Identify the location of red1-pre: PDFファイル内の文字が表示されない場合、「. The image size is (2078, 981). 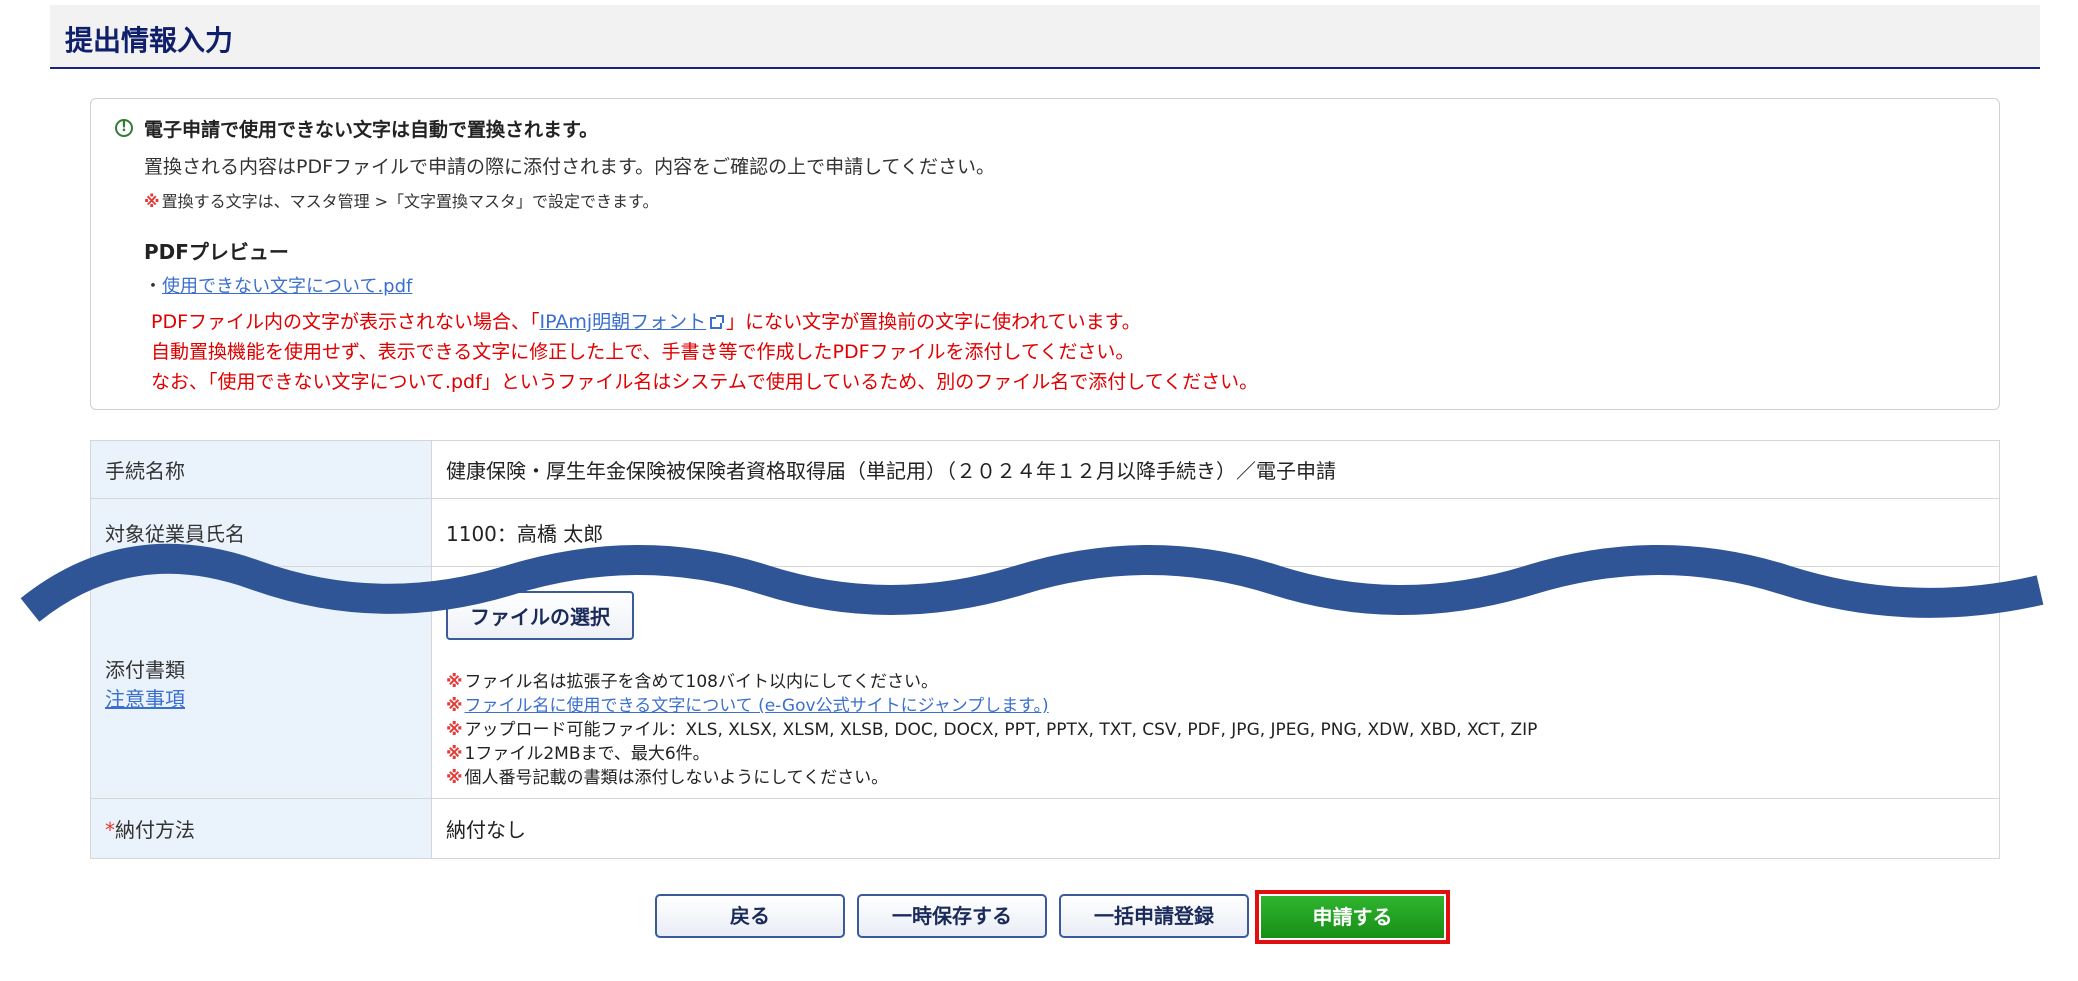
(345, 322).